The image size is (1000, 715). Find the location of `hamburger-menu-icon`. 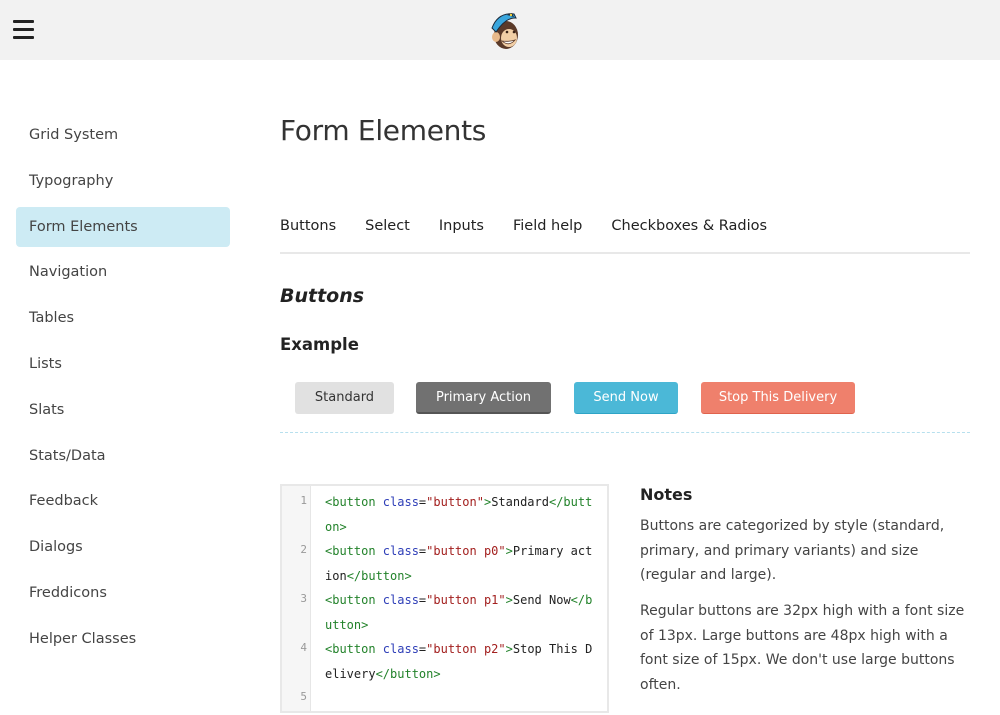

hamburger-menu-icon is located at coordinates (23, 29).